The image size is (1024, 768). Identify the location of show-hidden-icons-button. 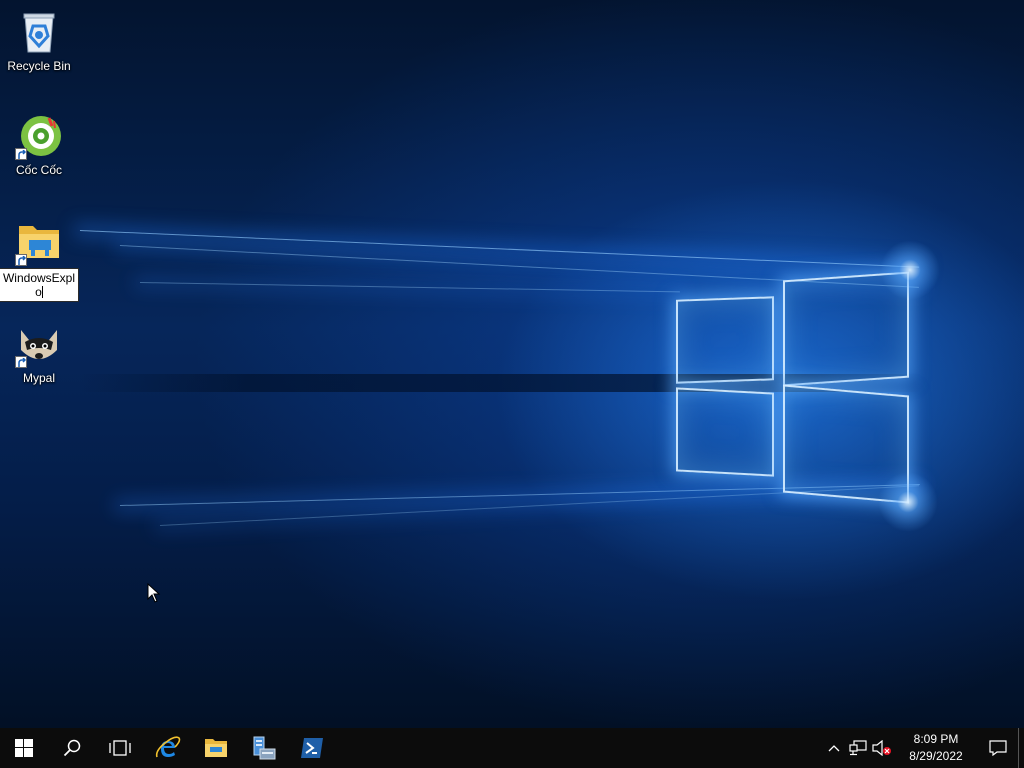
(834, 748).